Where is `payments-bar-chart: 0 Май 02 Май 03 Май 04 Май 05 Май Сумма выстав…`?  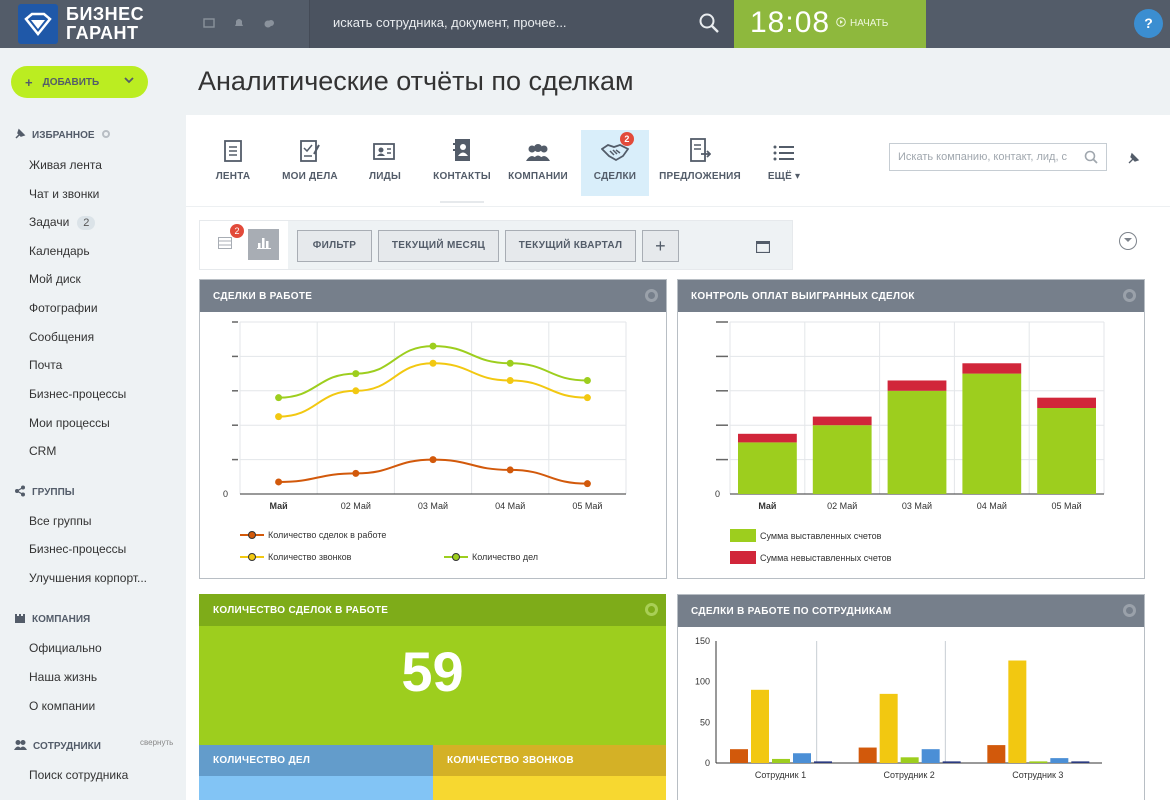
payments-bar-chart: 0 Май 02 Май 03 Май 04 Май 05 Май Сумма выстав… is located at coordinates (910, 442).